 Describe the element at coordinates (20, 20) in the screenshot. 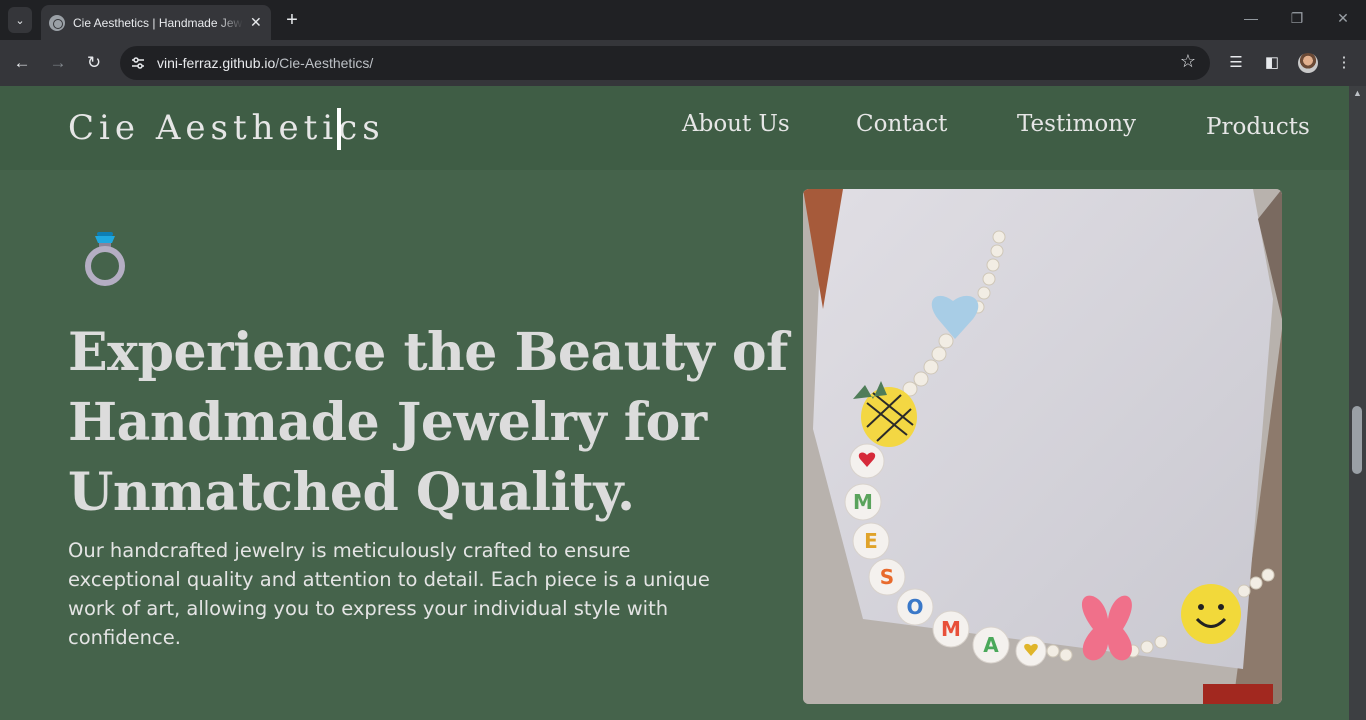

I see `tab-search-chevron-icon: ⌄` at that location.